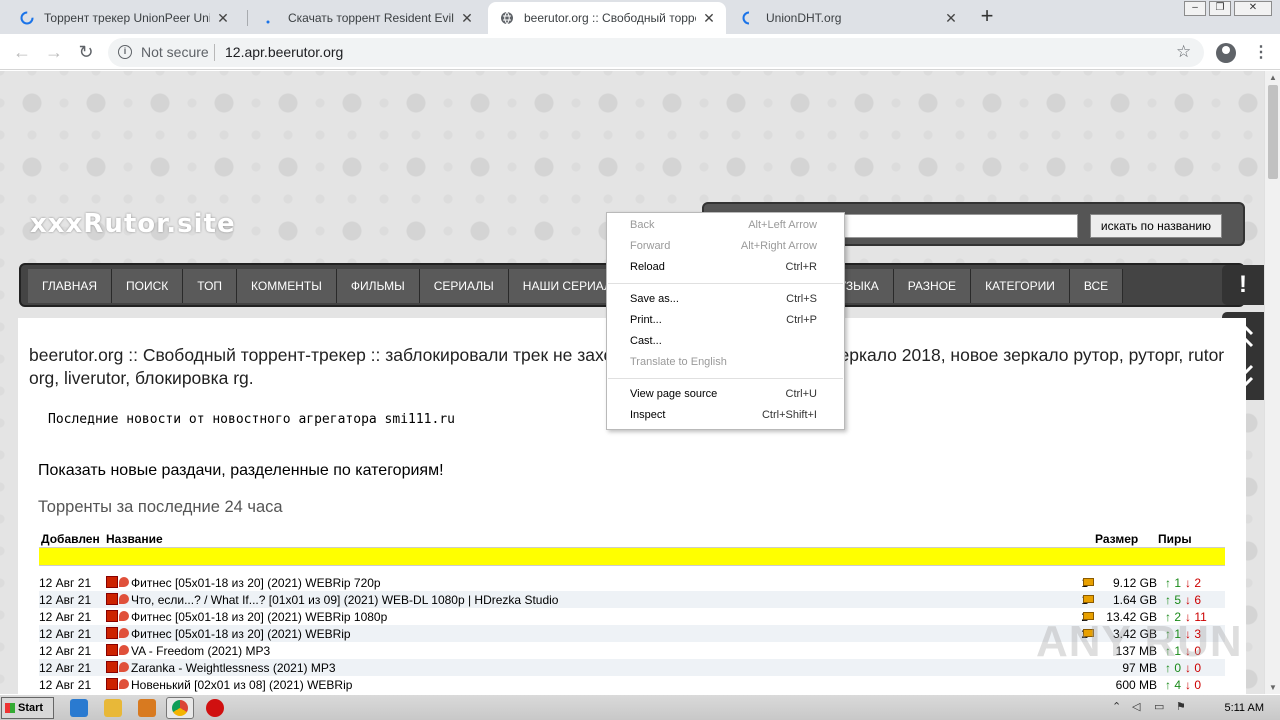 This screenshot has width=1280, height=720. What do you see at coordinates (241, 634) in the screenshot?
I see `row-title-link: Фитнес [05x01-18 из 20] (2021) WEBRip` at bounding box center [241, 634].